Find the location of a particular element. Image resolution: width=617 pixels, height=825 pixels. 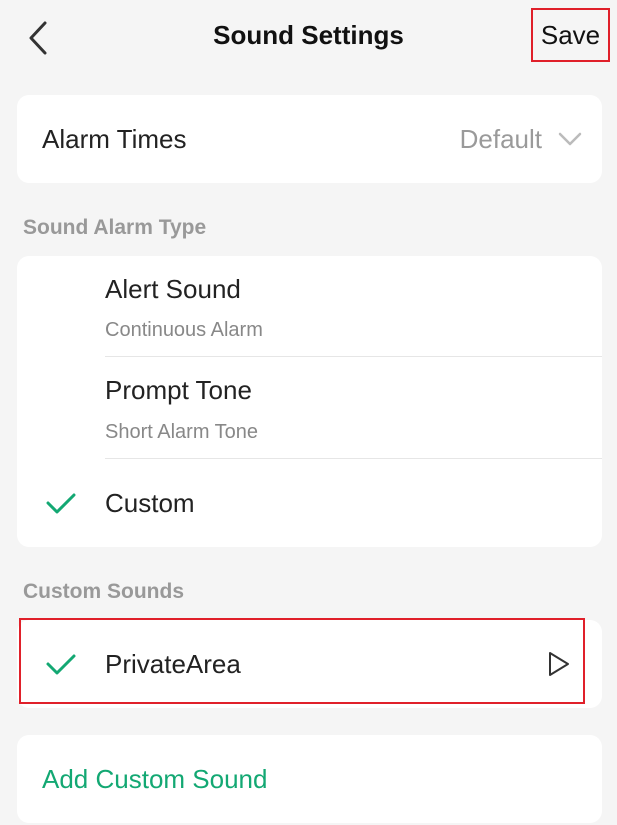

option-title: Alert Sound is located at coordinates (173, 289).